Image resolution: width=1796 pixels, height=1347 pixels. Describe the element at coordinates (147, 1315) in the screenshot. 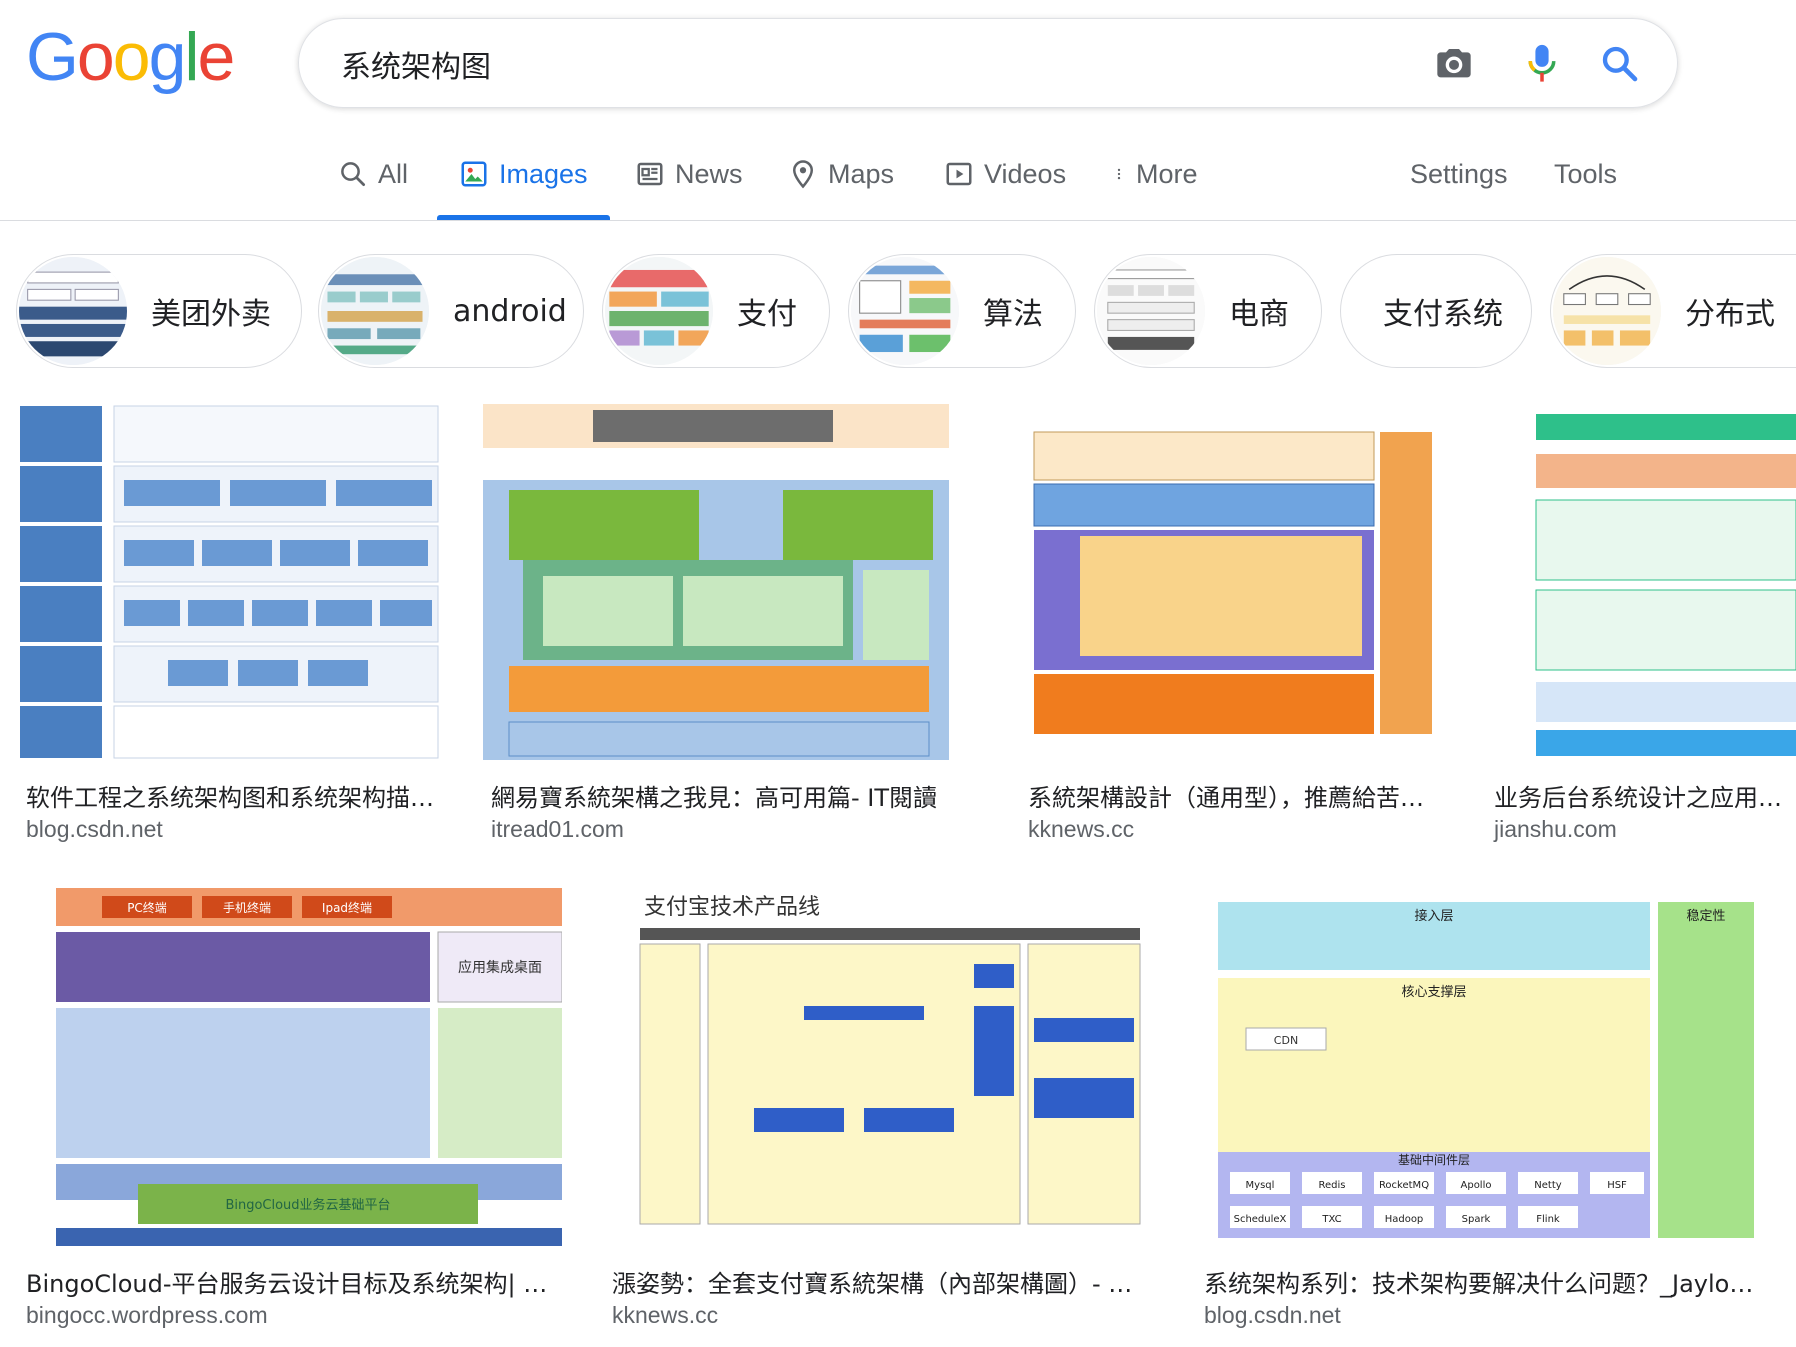

I see `result-site: bingocc.wordpress.com` at that location.